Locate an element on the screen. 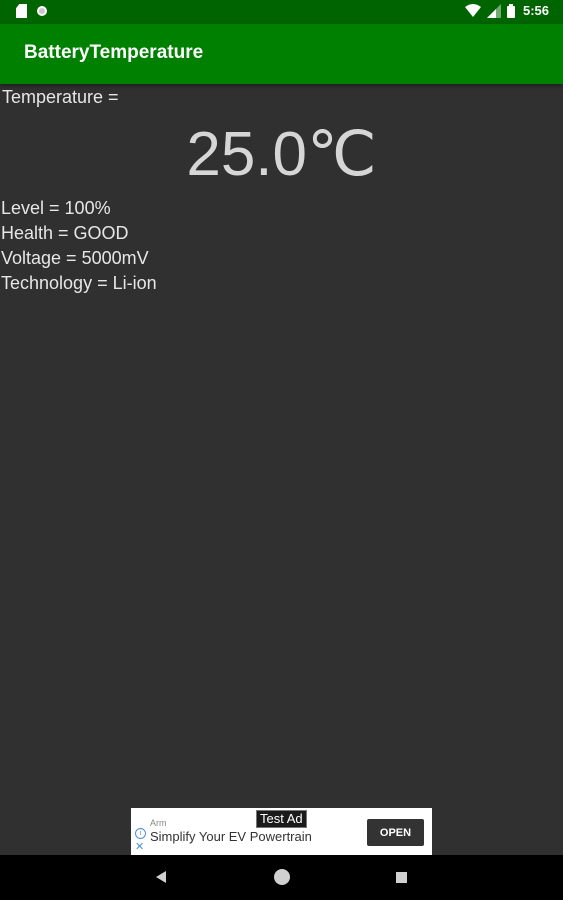 The width and height of the screenshot is (563, 900). wifi-icon is located at coordinates (472, 10).